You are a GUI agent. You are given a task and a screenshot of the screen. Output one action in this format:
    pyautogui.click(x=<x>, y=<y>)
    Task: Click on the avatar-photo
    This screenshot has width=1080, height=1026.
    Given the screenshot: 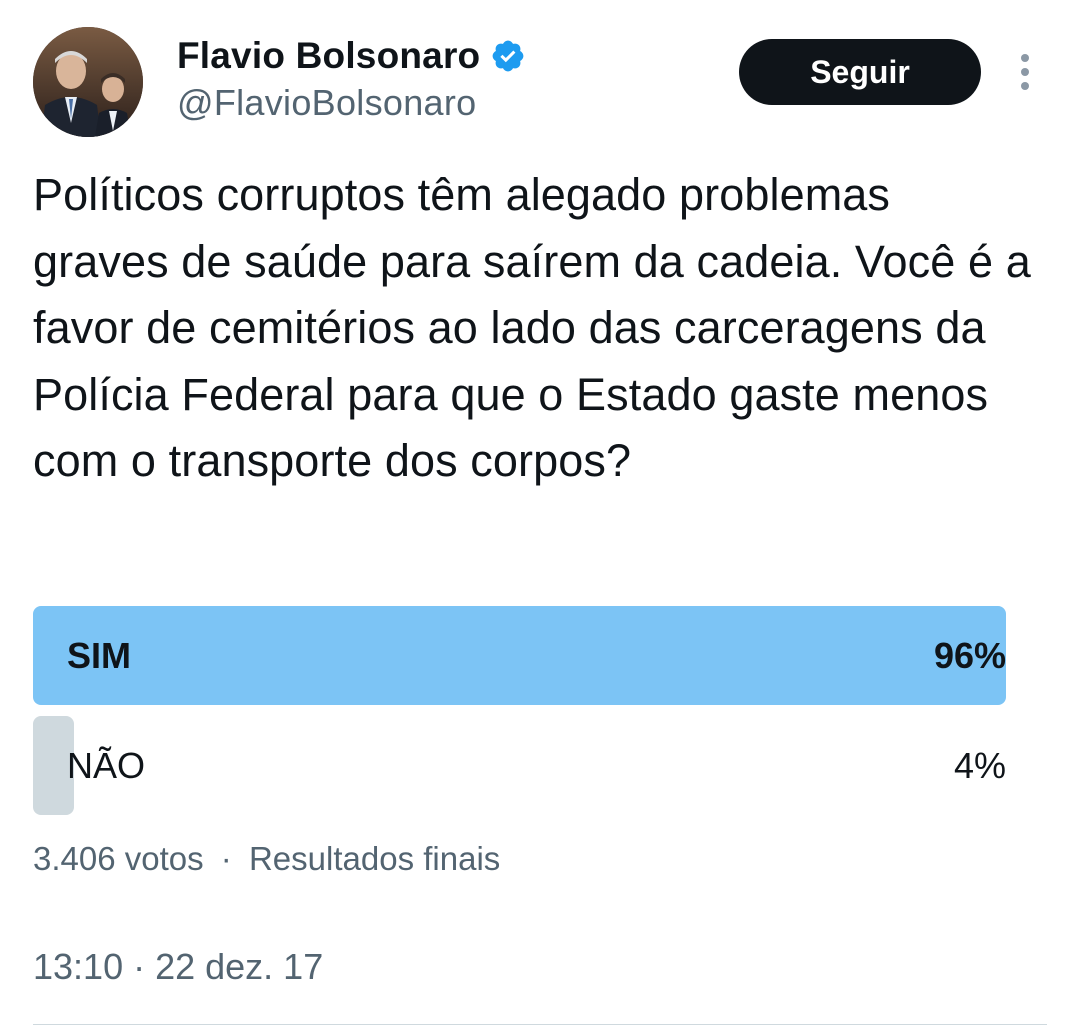 What is the action you would take?
    pyautogui.click(x=88, y=82)
    